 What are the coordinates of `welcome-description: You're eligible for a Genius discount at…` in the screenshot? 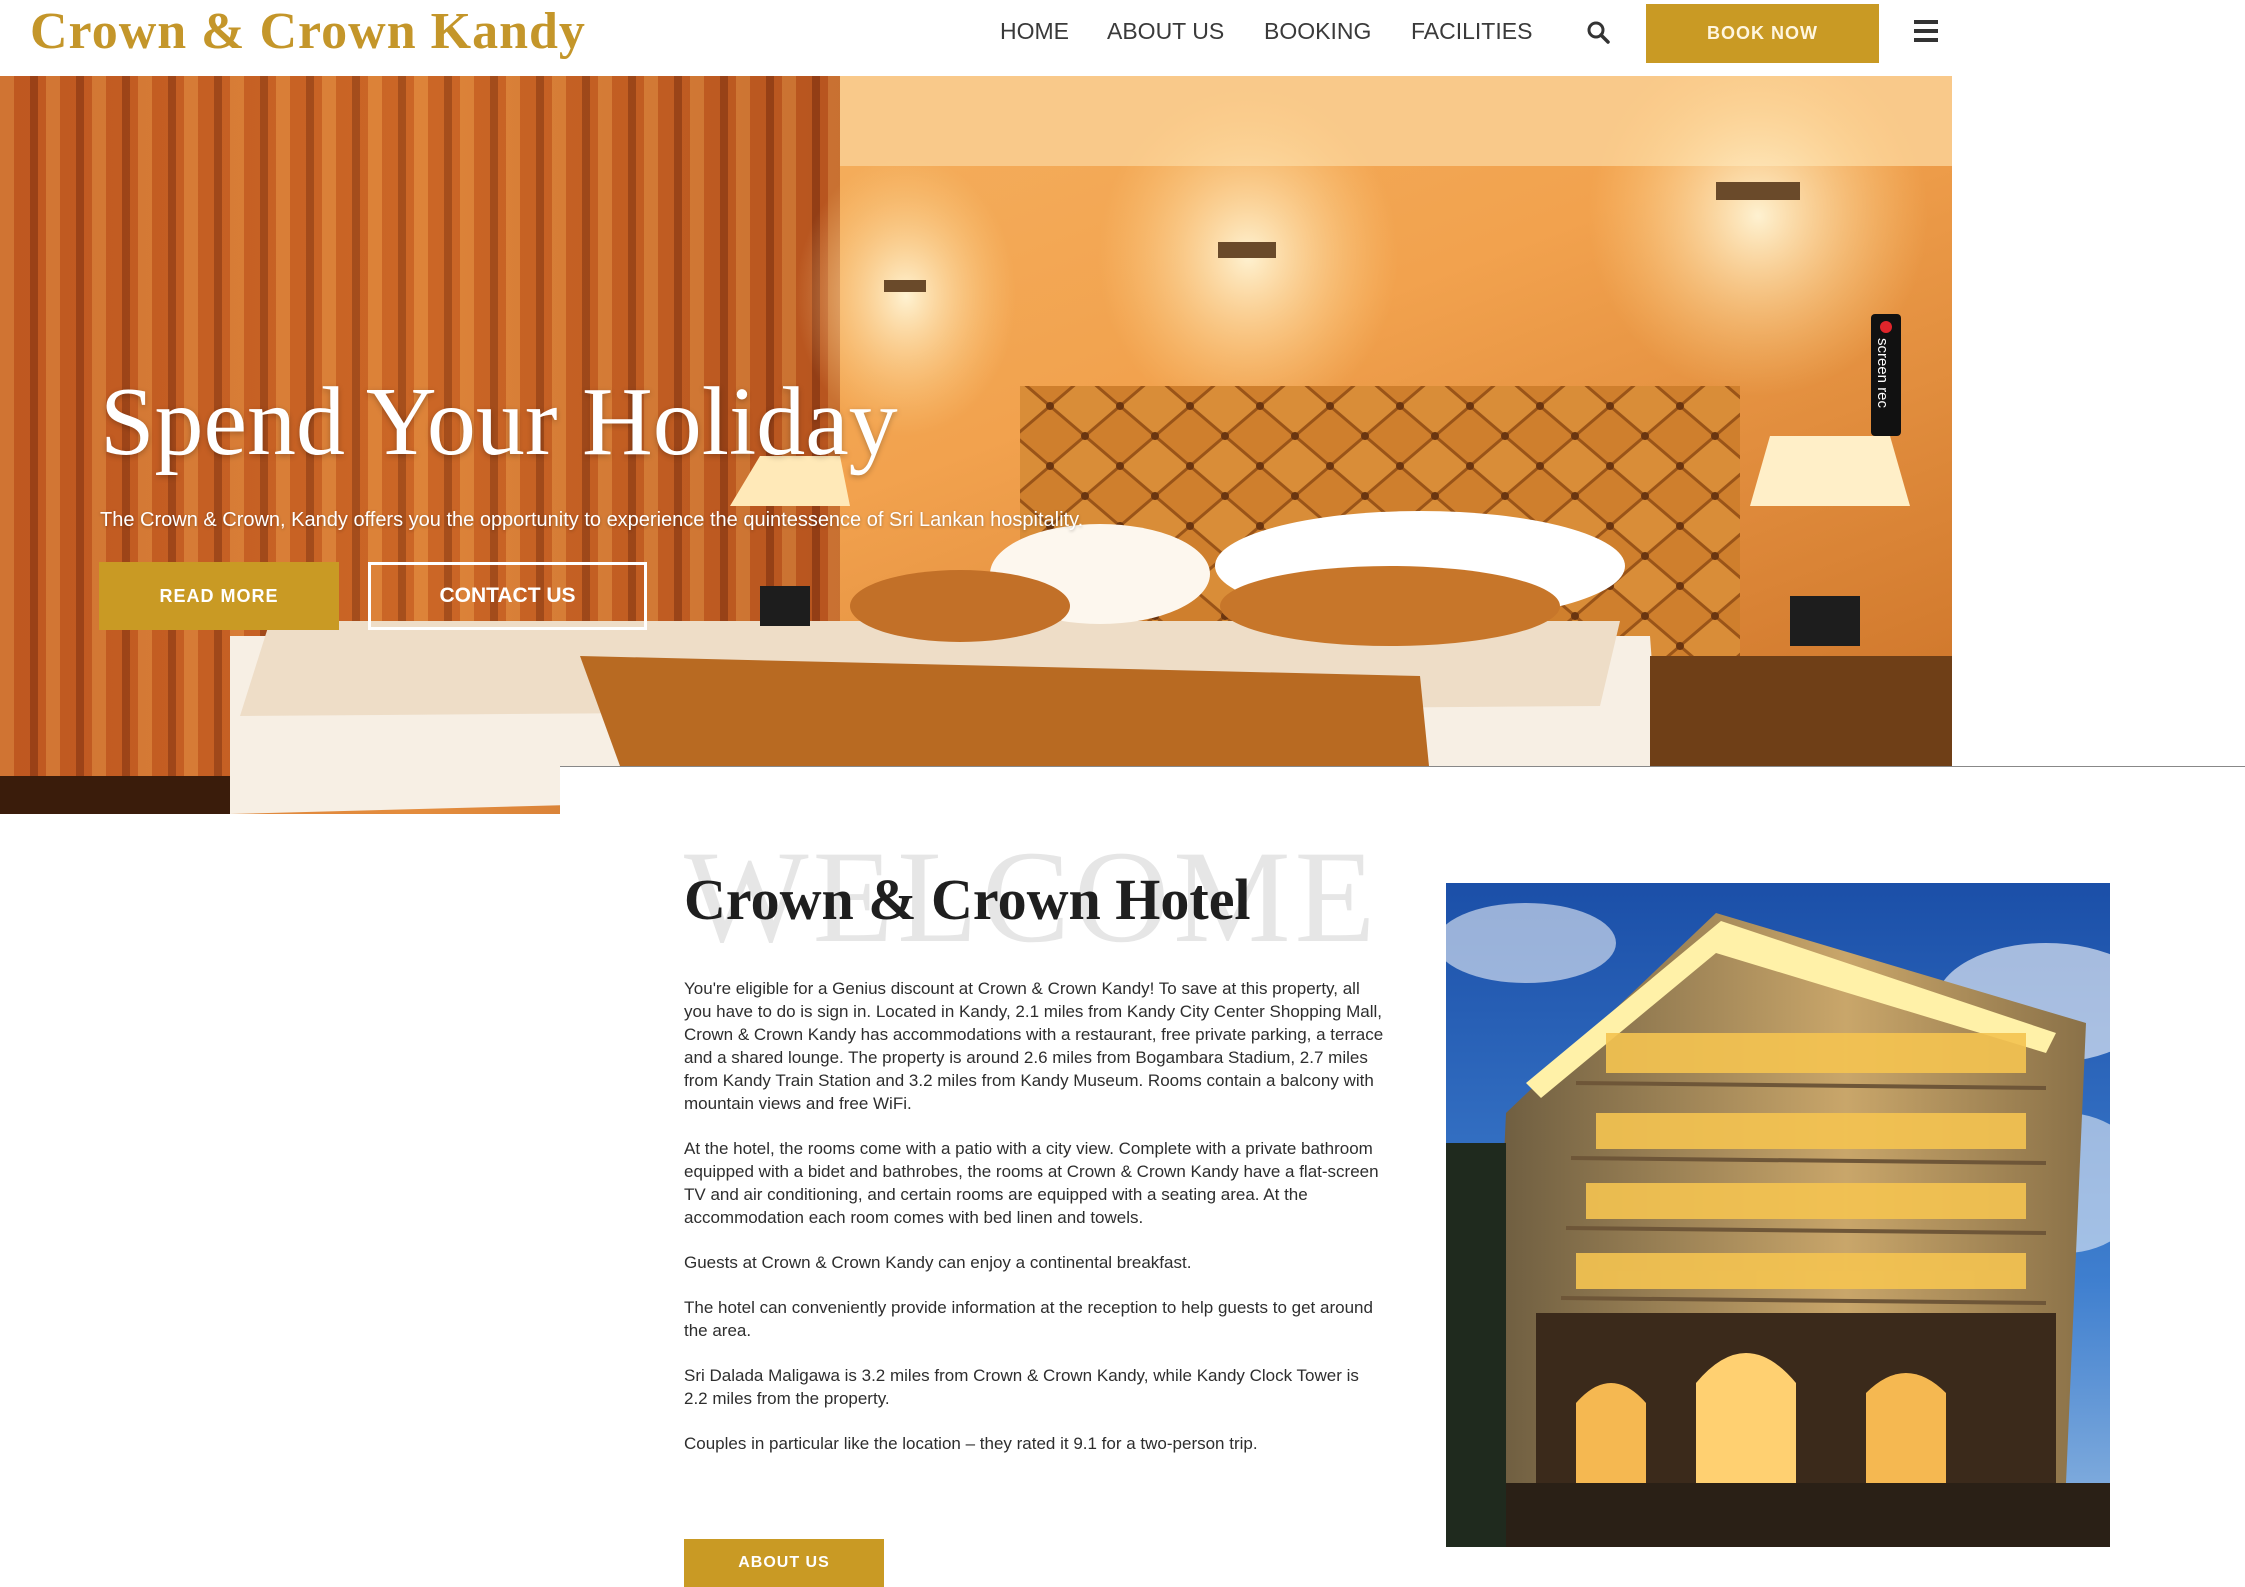 It's located at (1034, 1227).